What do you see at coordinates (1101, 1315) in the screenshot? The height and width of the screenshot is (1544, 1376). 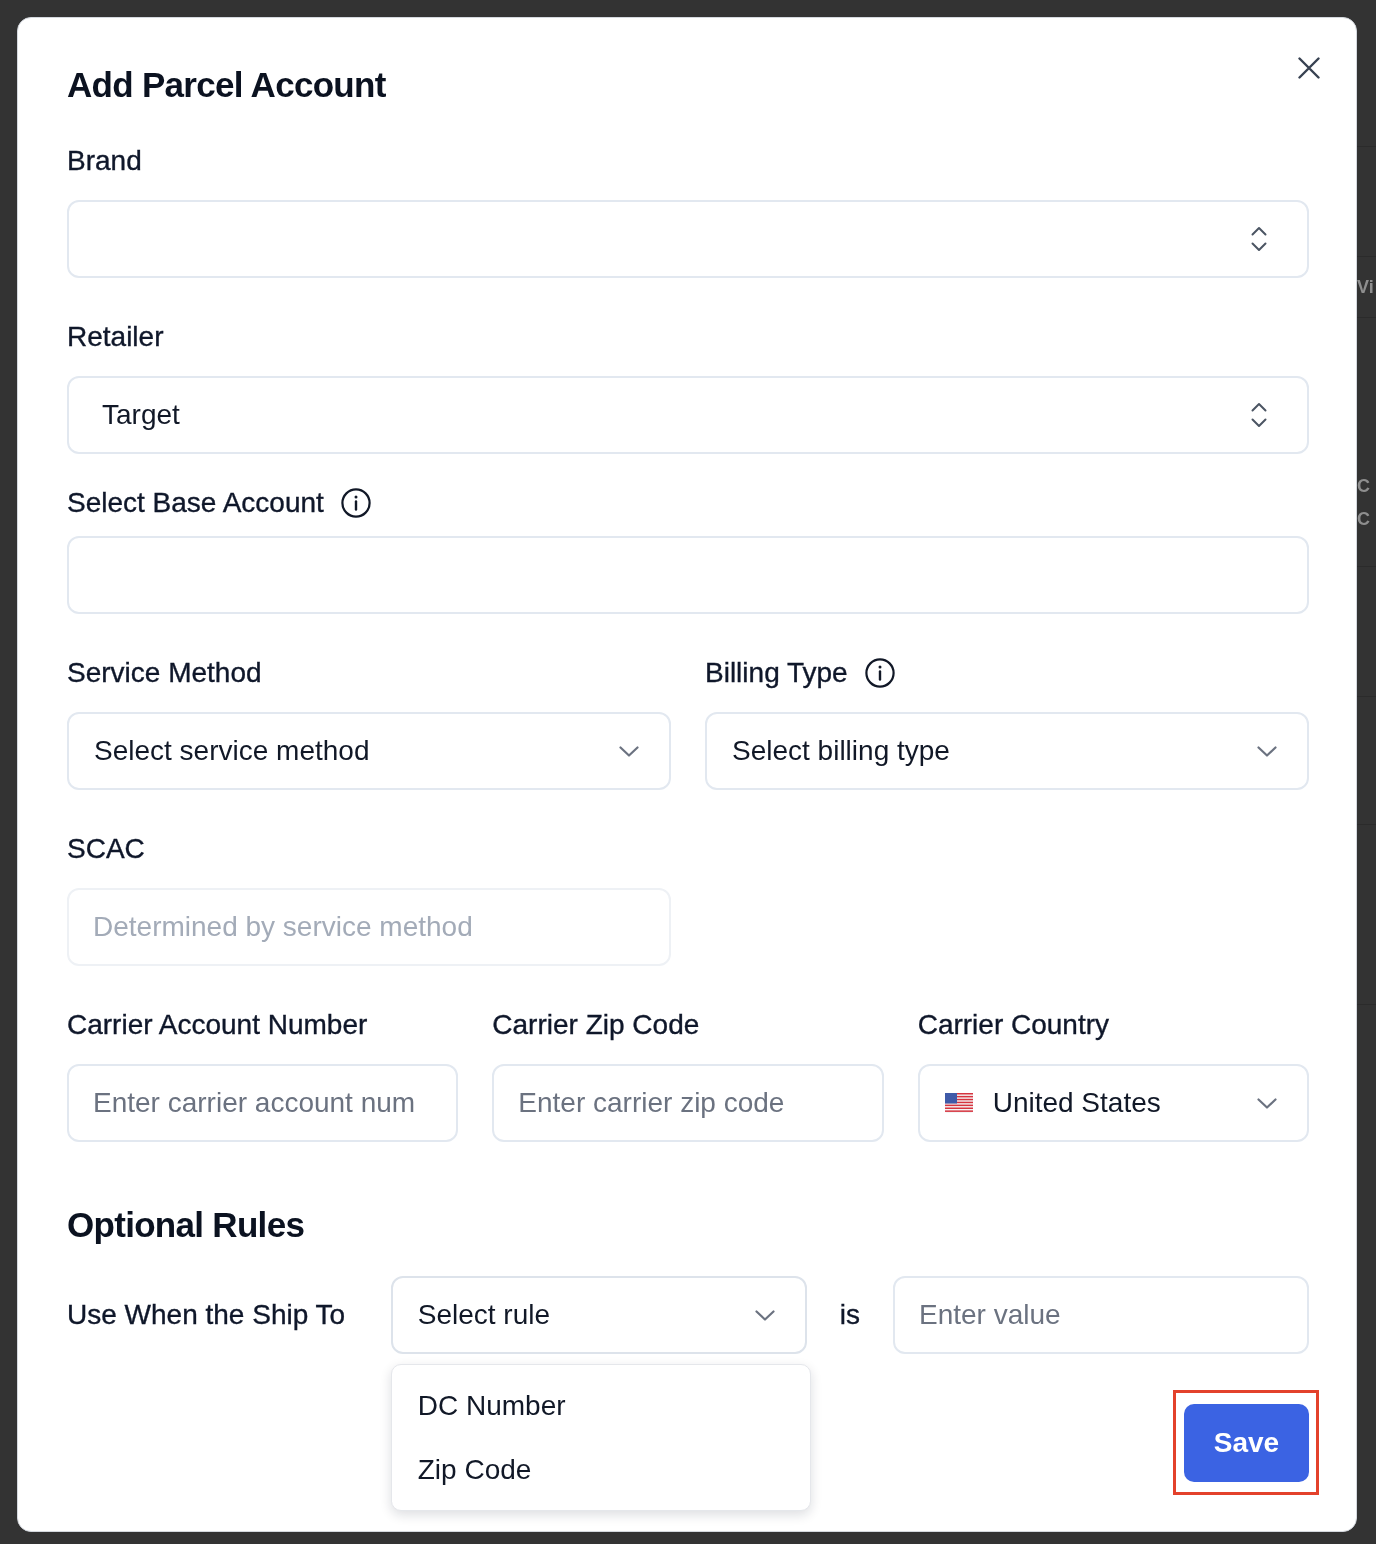 I see `text-input: Enter value` at bounding box center [1101, 1315].